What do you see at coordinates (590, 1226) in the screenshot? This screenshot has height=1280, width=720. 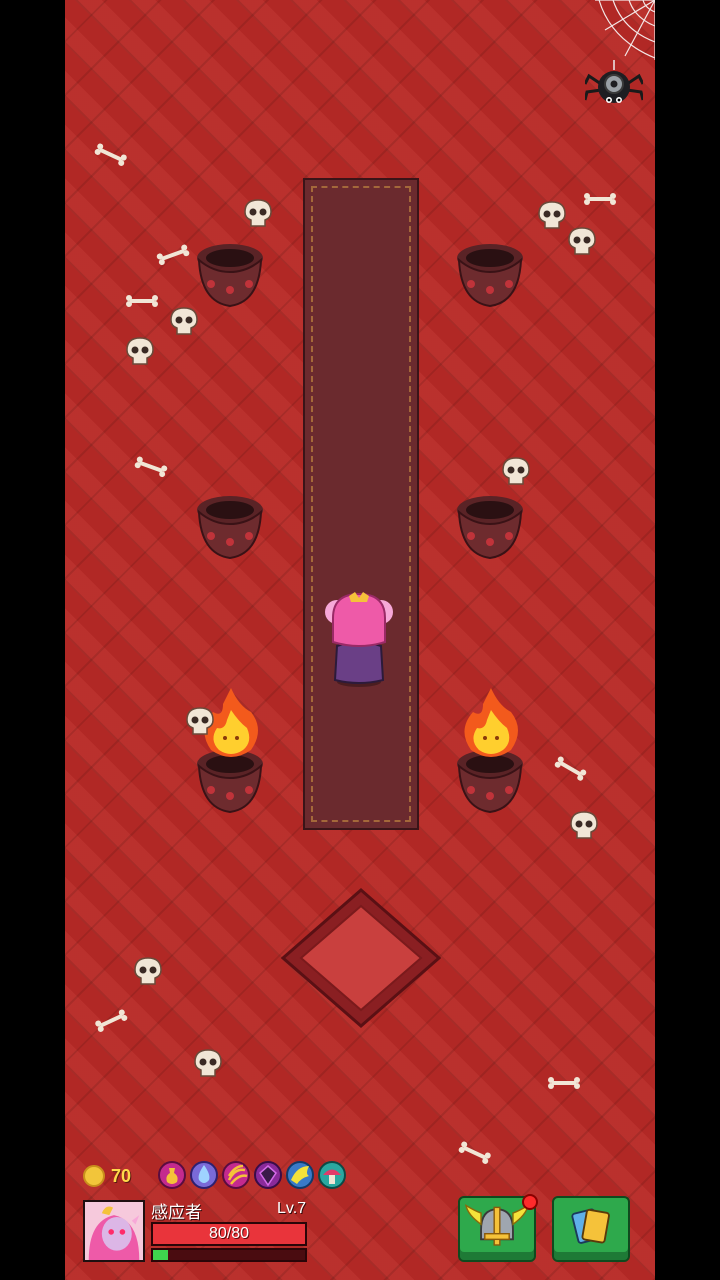 I see `cards-icon` at bounding box center [590, 1226].